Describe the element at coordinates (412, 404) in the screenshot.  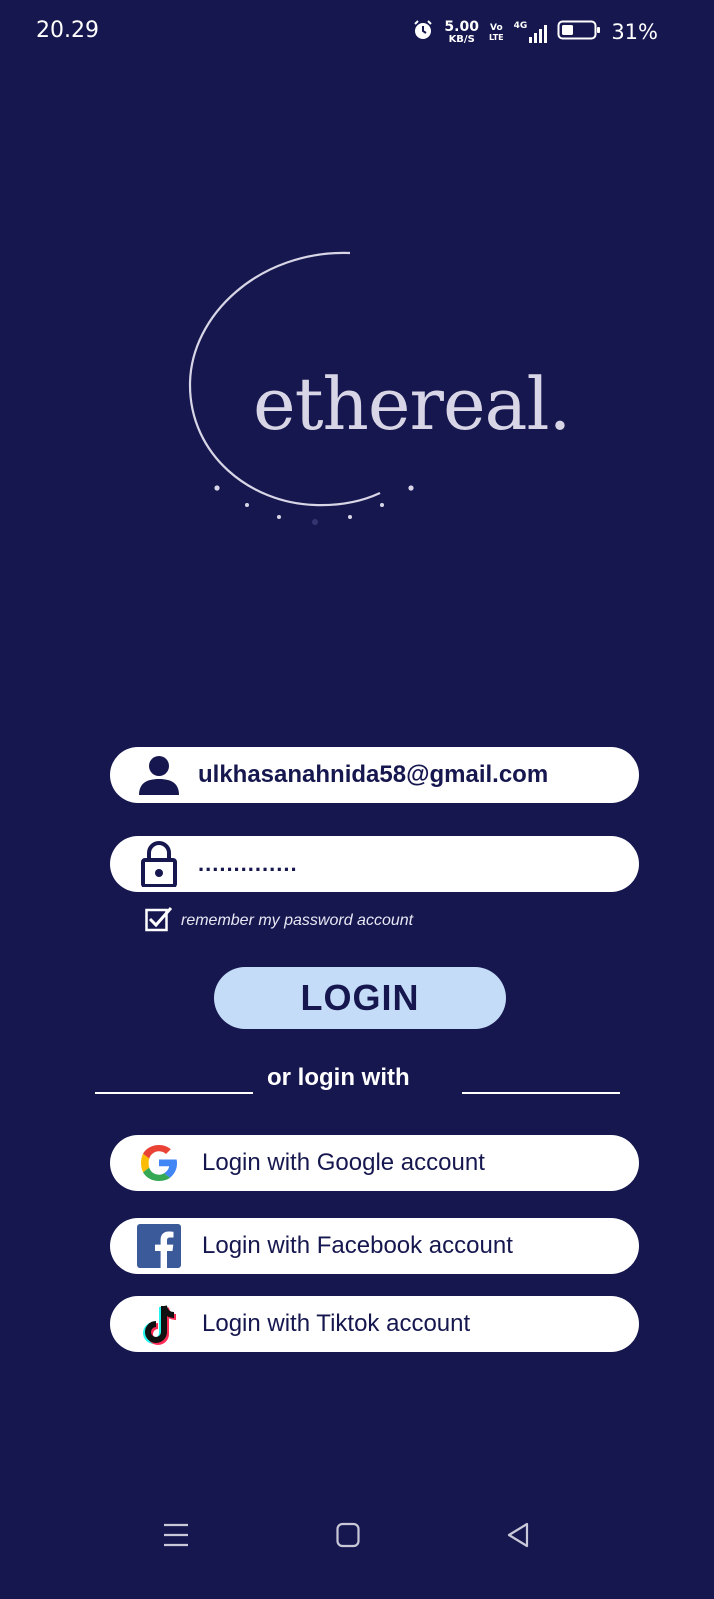
I see `logo-wordmark: ethereal.` at that location.